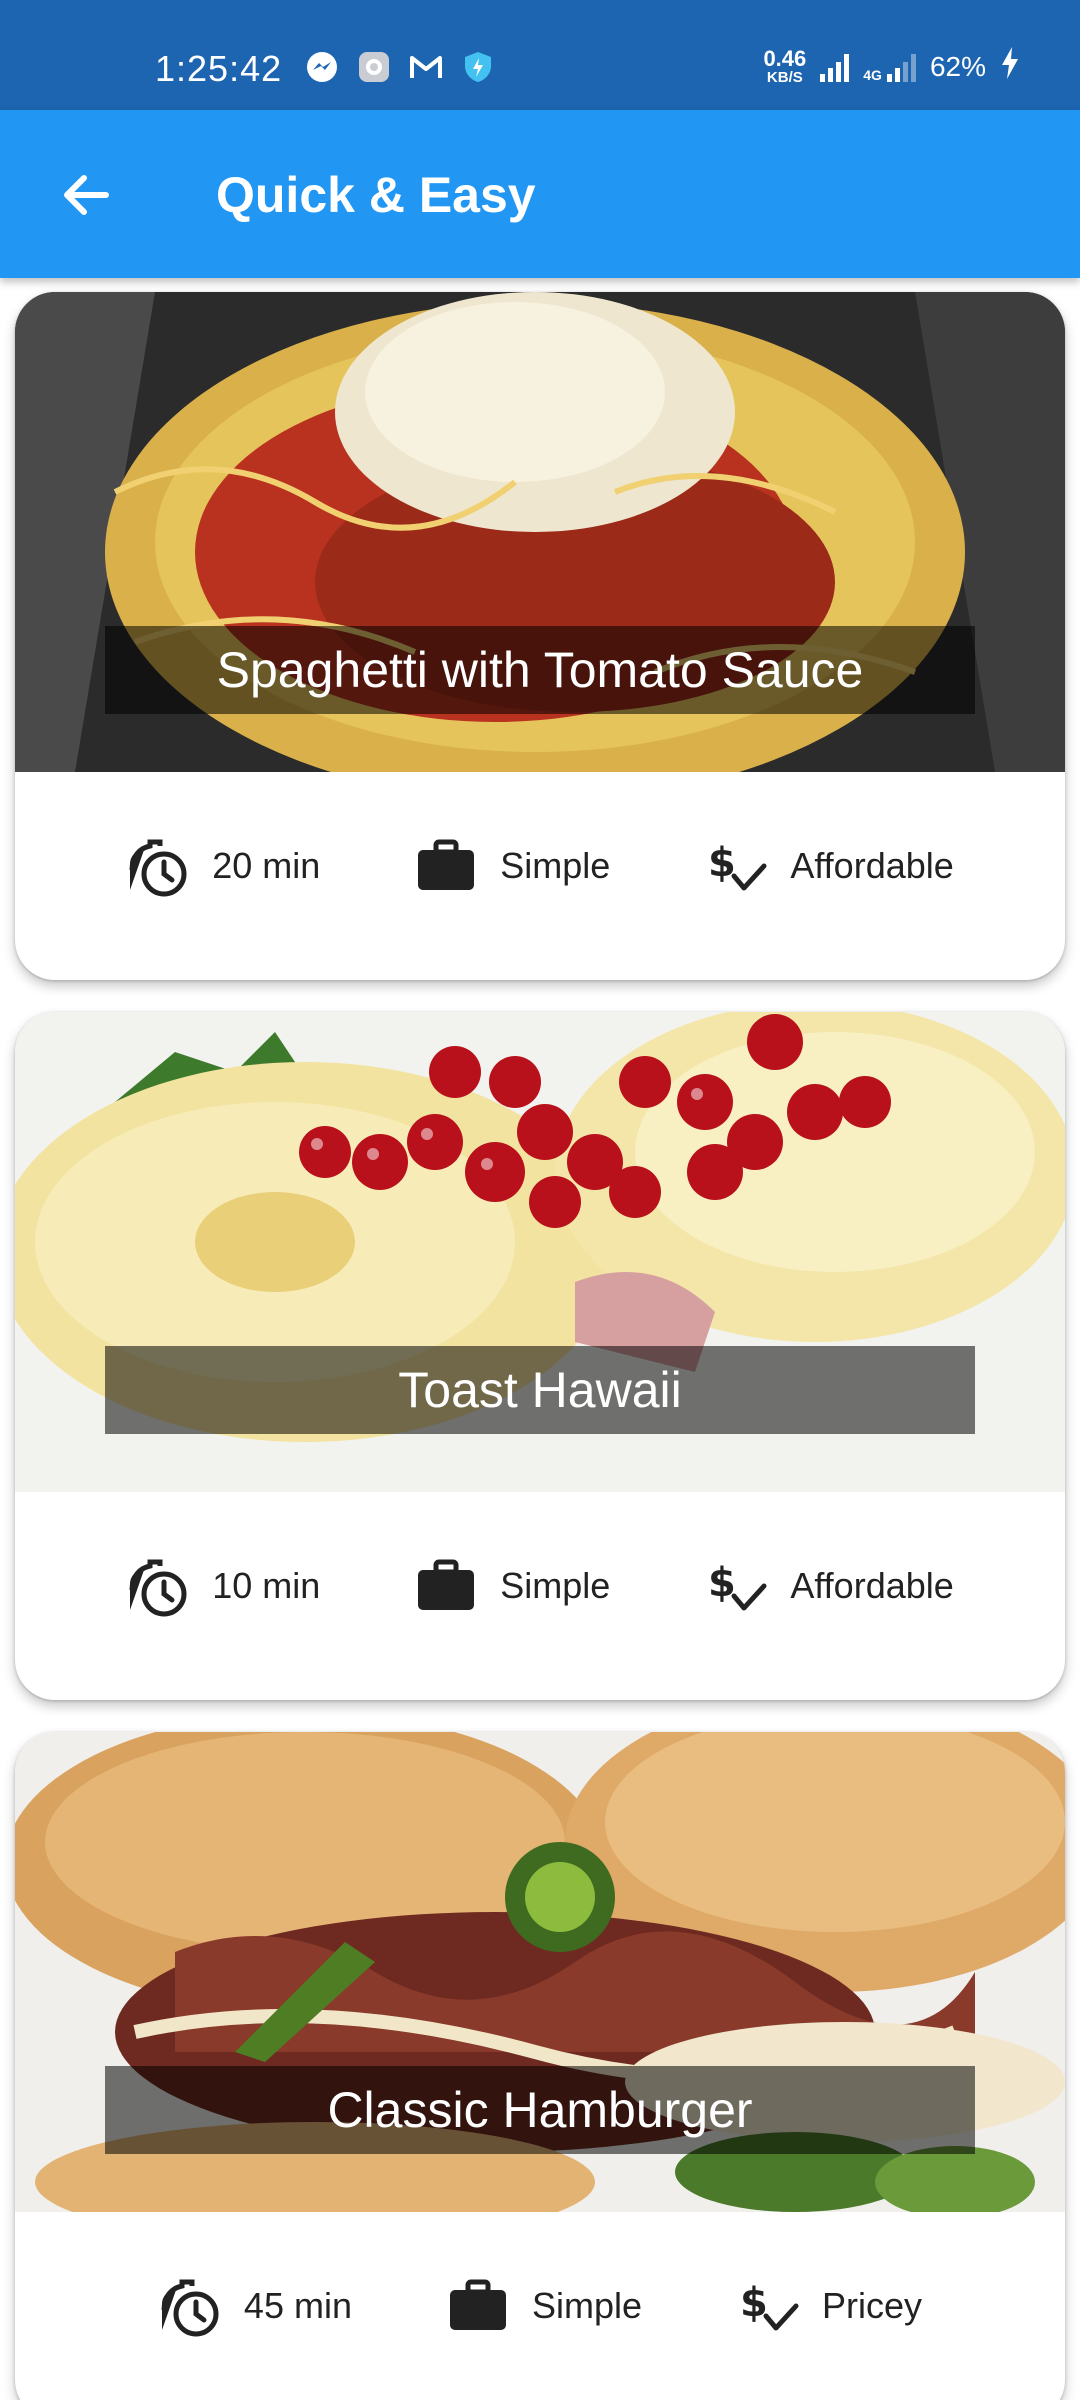 Image resolution: width=1080 pixels, height=2400 pixels. Describe the element at coordinates (297, 2305) in the screenshot. I see `duration-label: 45 min` at that location.